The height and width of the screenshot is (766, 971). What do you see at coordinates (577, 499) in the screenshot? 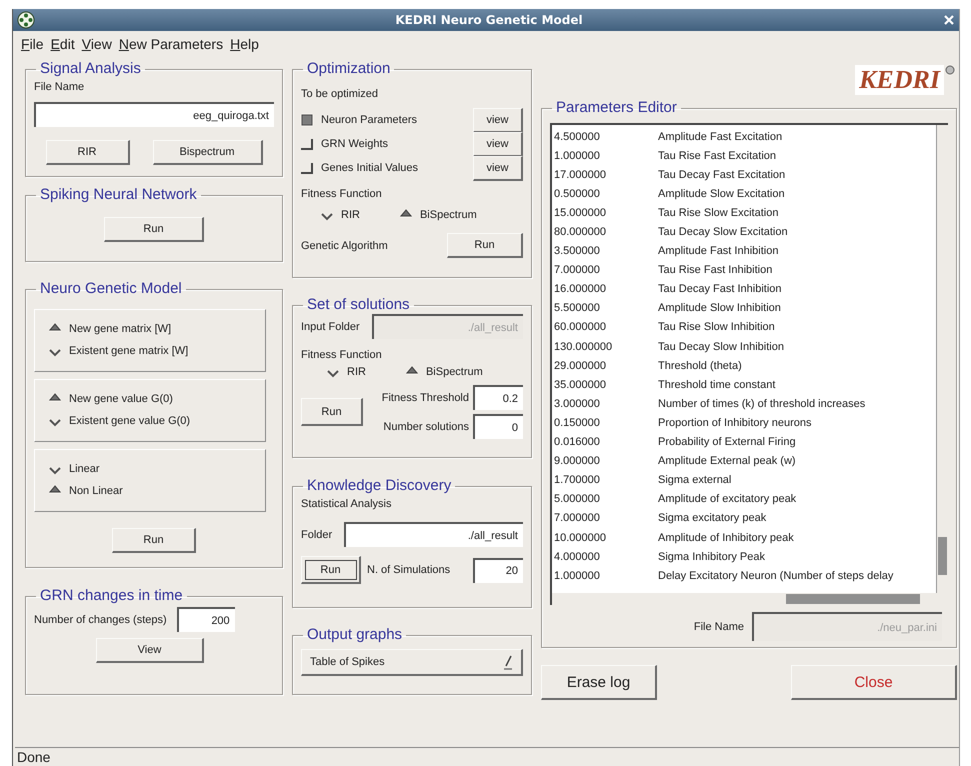
I see `parameter-value: 5.000000` at bounding box center [577, 499].